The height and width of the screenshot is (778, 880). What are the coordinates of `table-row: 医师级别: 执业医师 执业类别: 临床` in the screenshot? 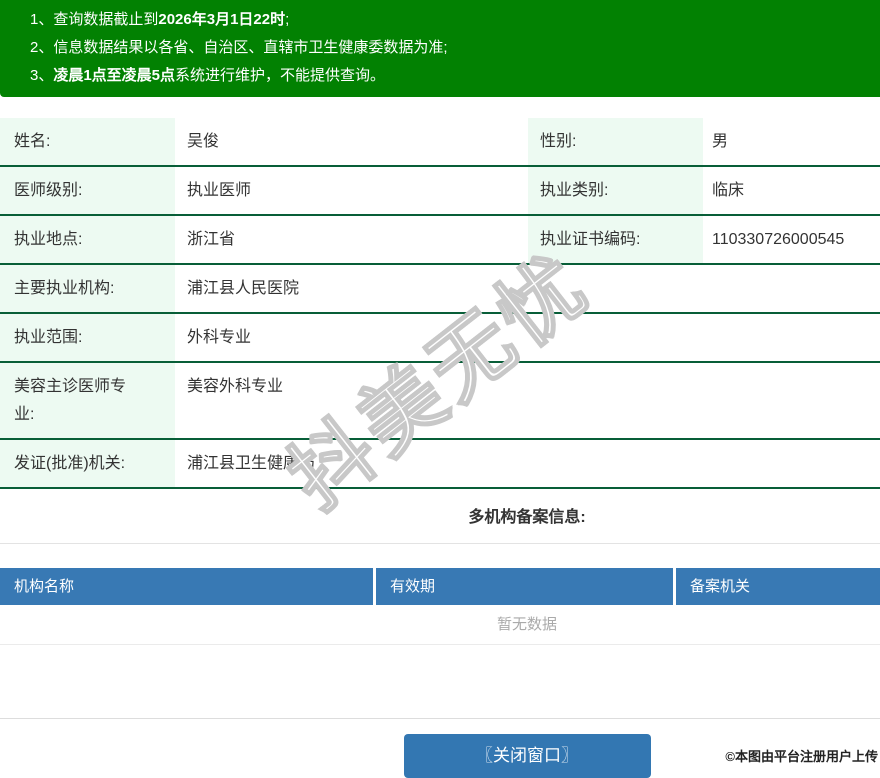 It's located at (440, 191).